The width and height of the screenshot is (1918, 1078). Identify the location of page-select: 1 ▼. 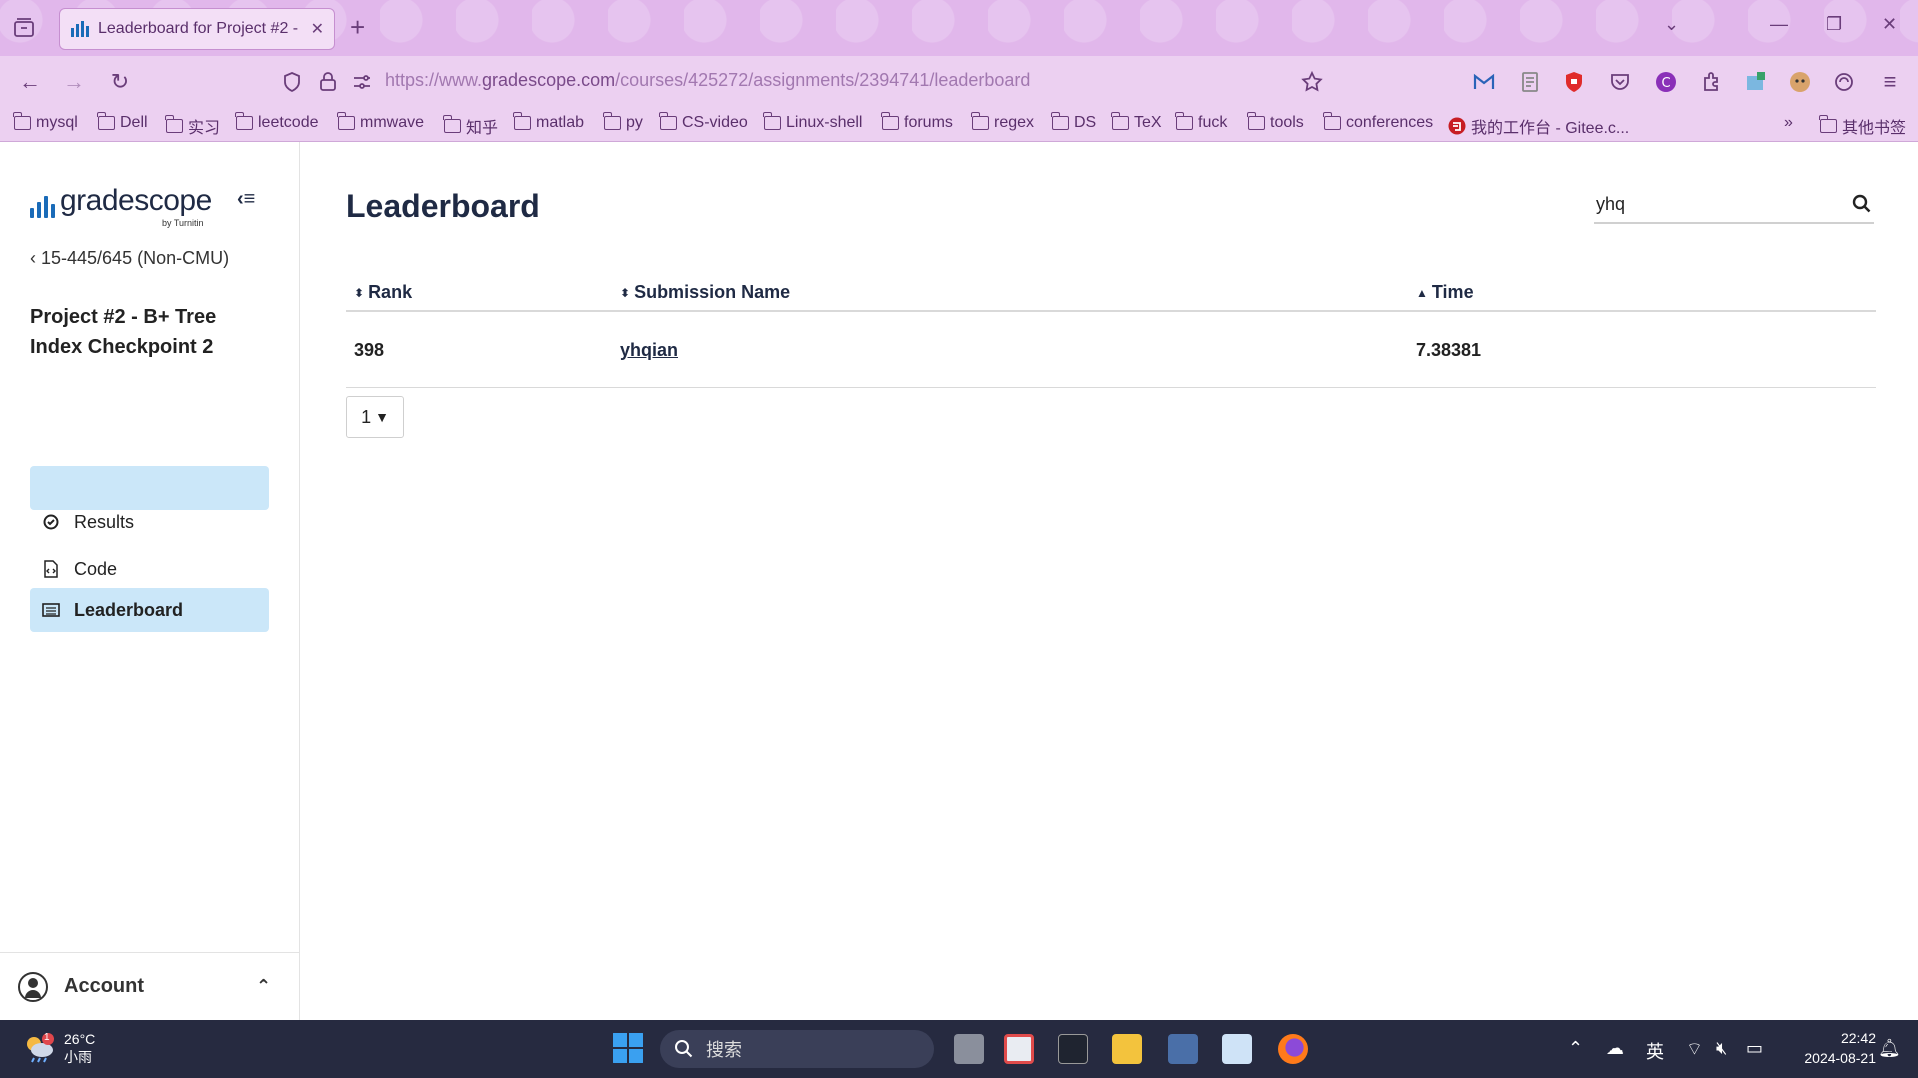
(375, 417).